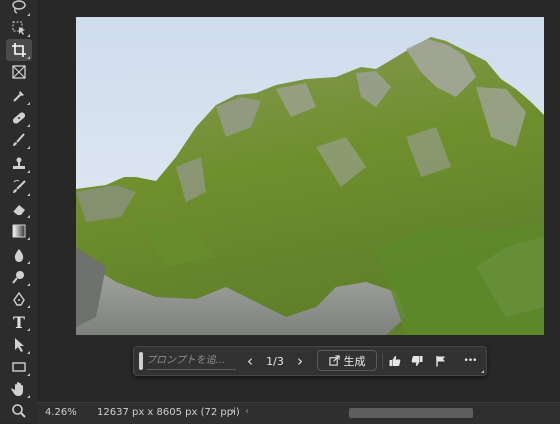 This screenshot has height=424, width=560. I want to click on next-button: ›, so click(300, 361).